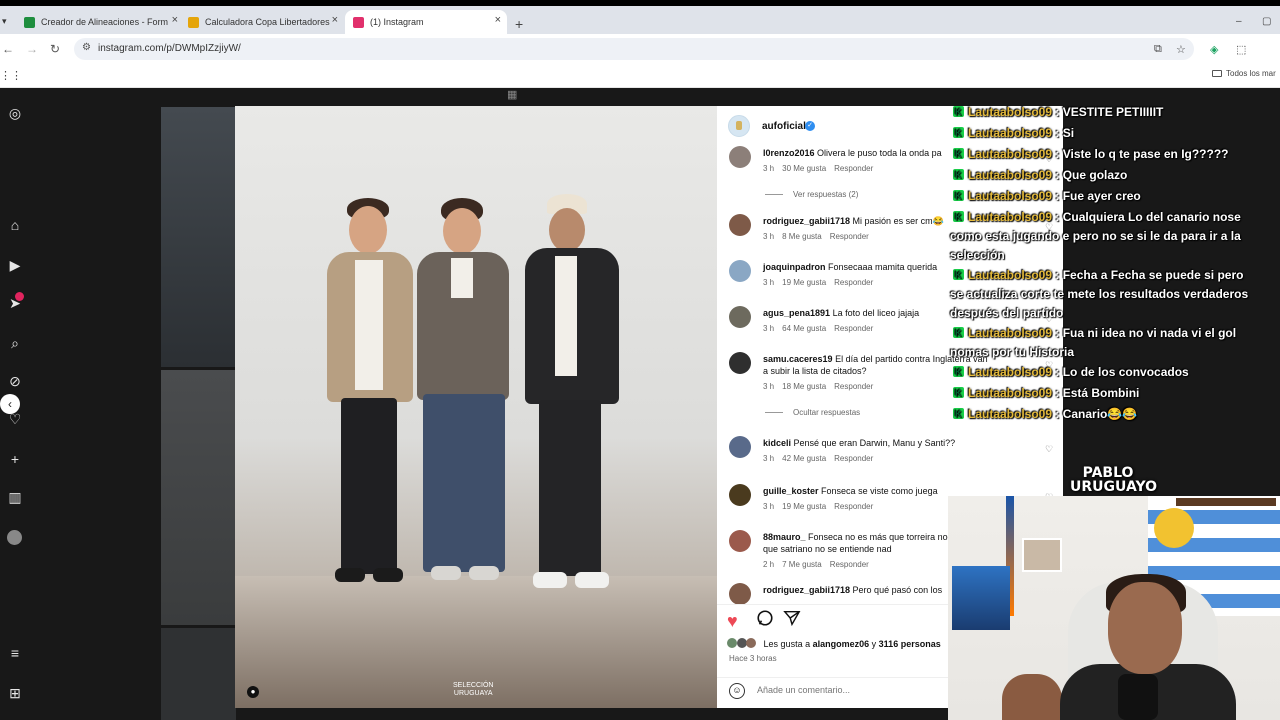  I want to click on reload-icon: ↻, so click(55, 49).